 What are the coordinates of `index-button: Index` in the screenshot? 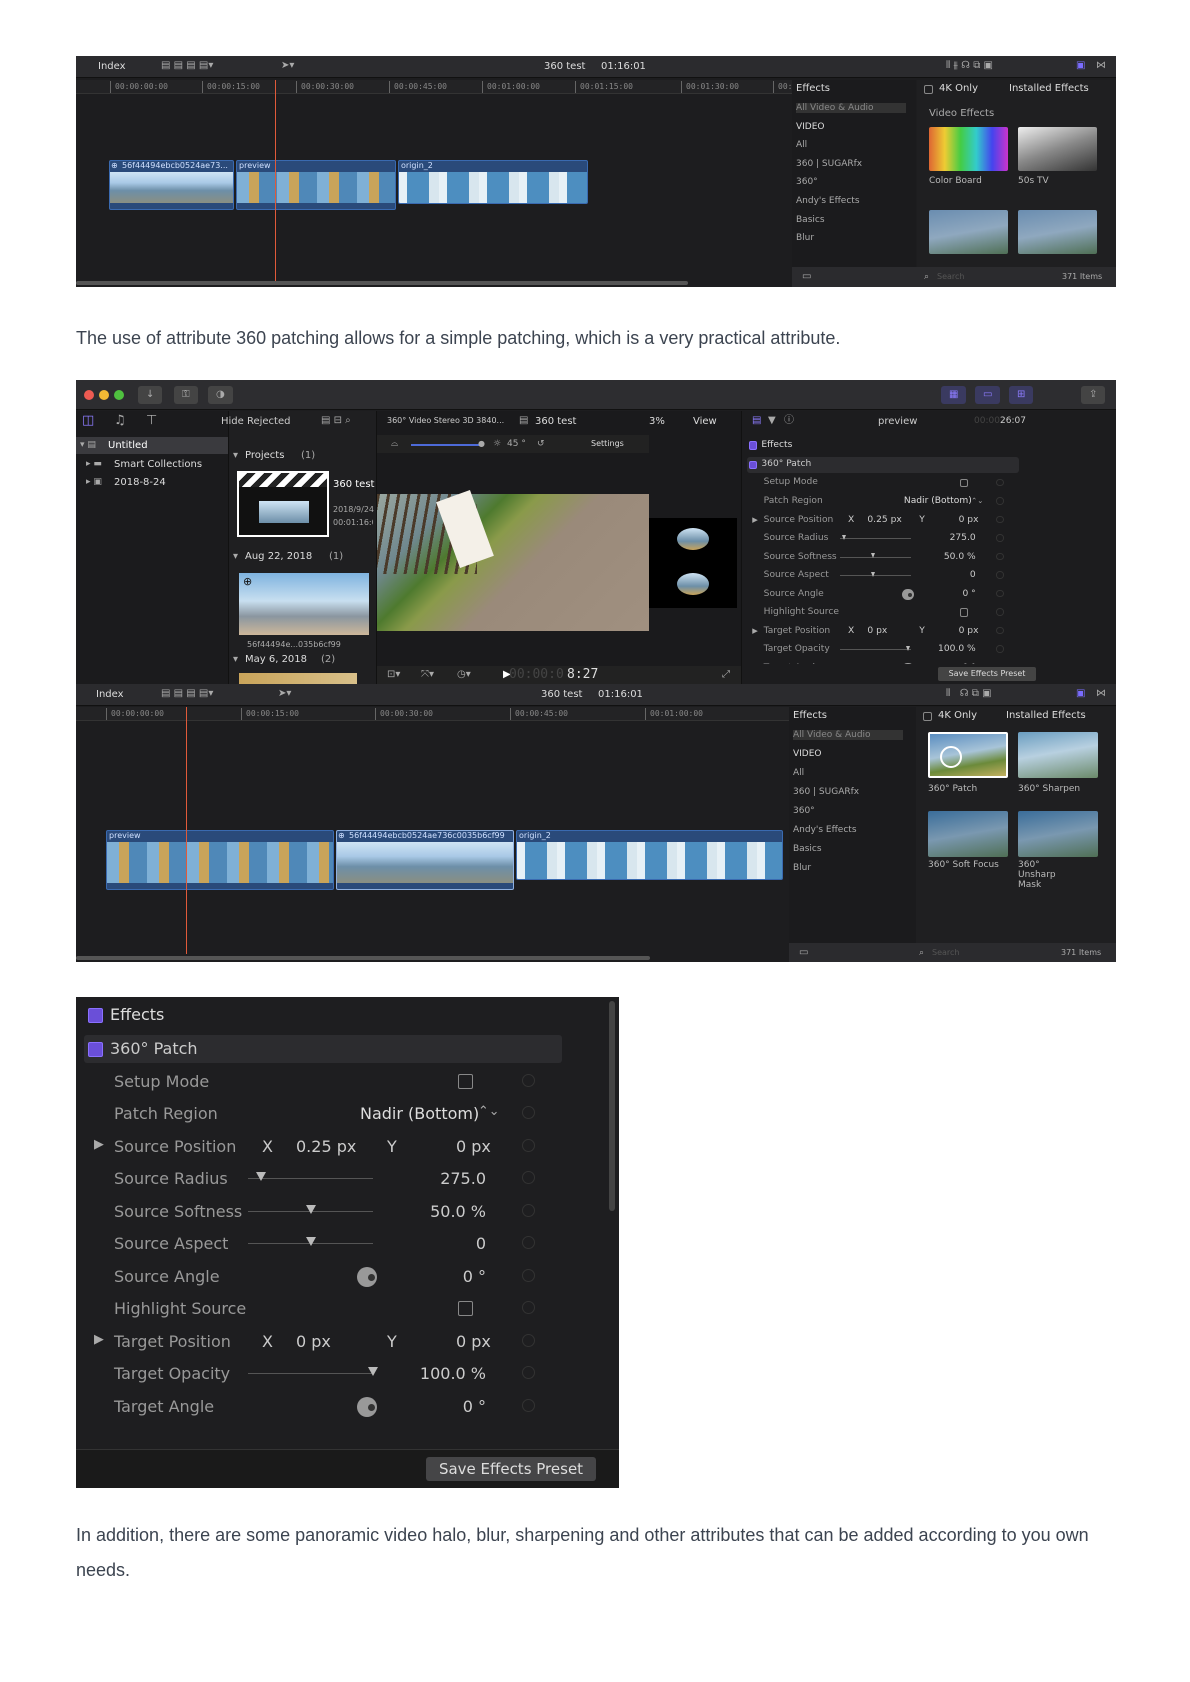 It's located at (112, 66).